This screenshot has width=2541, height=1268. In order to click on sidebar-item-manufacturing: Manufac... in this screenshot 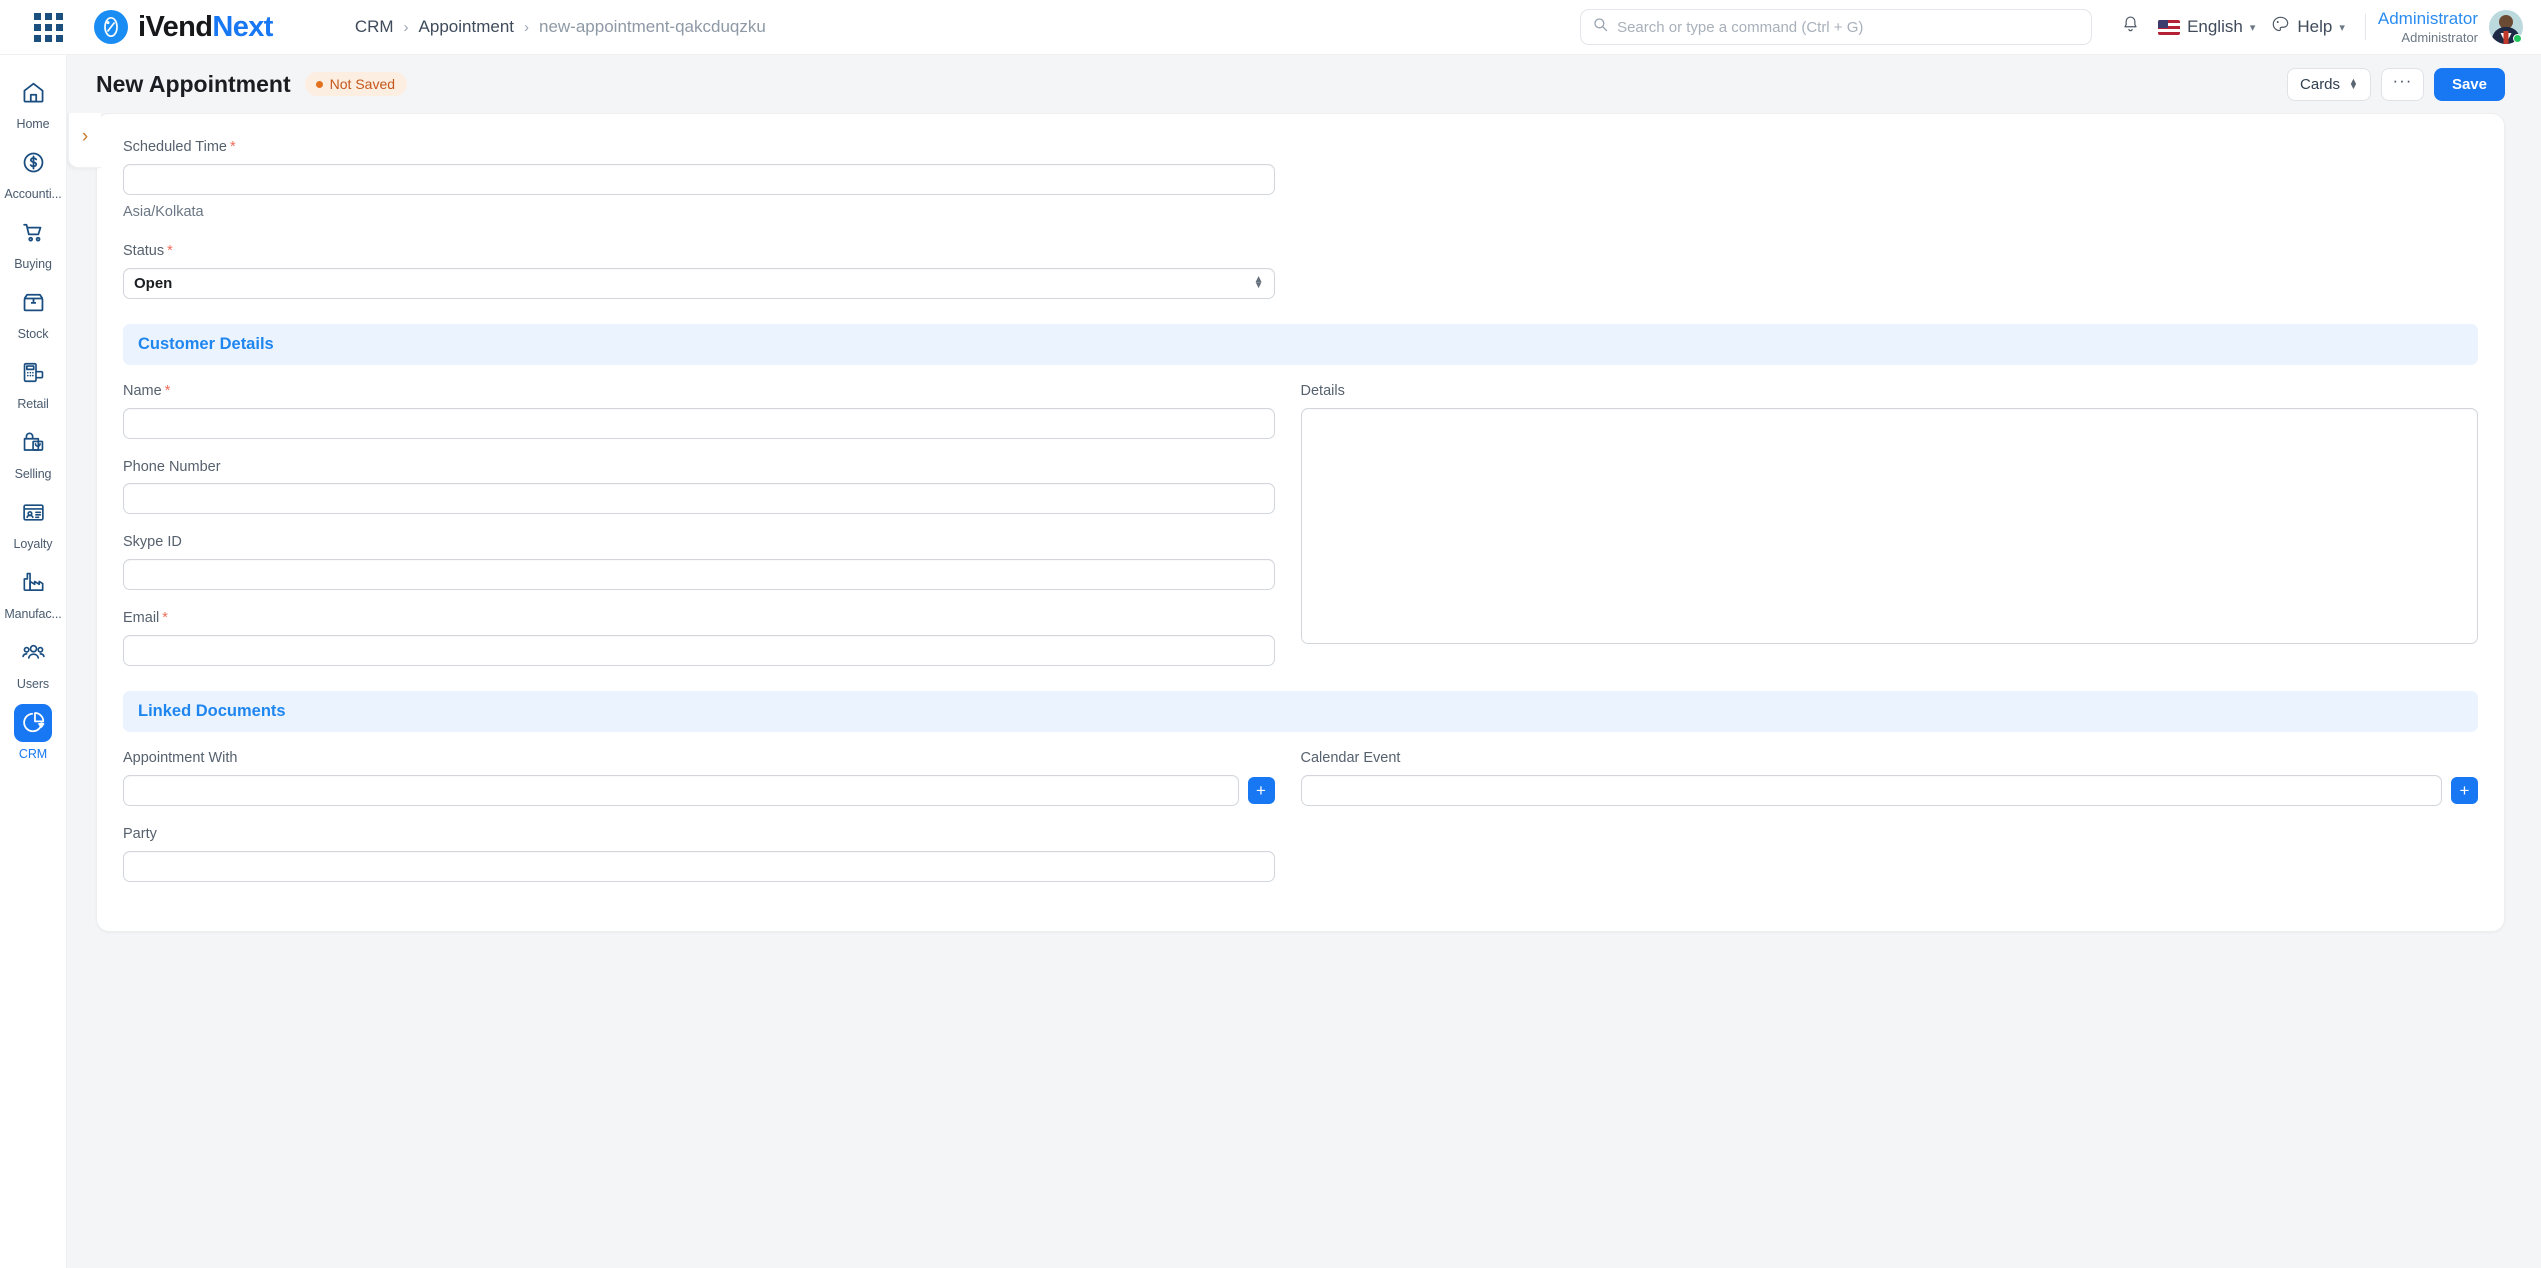, I will do `click(33, 592)`.